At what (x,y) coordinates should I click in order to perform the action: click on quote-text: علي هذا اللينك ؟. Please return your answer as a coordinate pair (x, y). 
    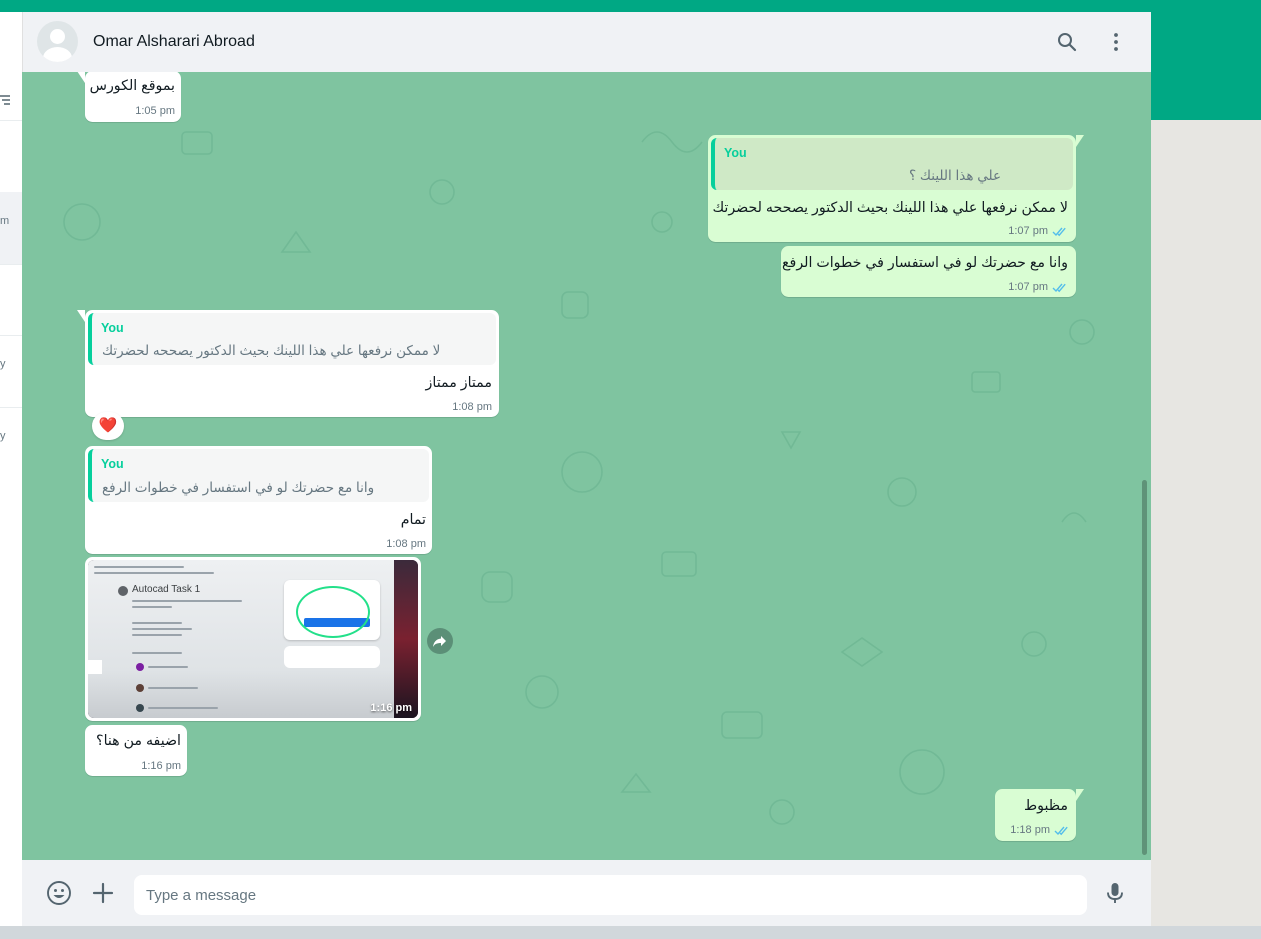
    Looking at the image, I should click on (954, 175).